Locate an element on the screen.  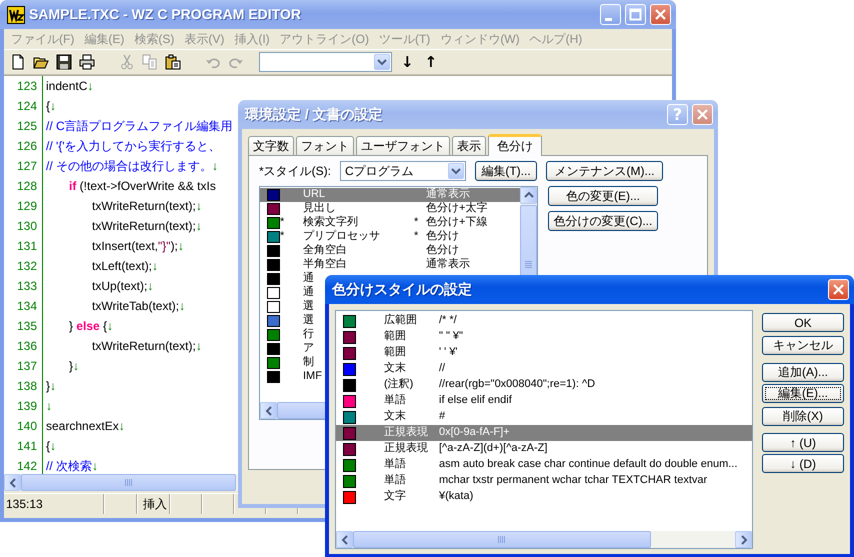
code-line: txInsert(text,"}");↓ is located at coordinates (138, 246).